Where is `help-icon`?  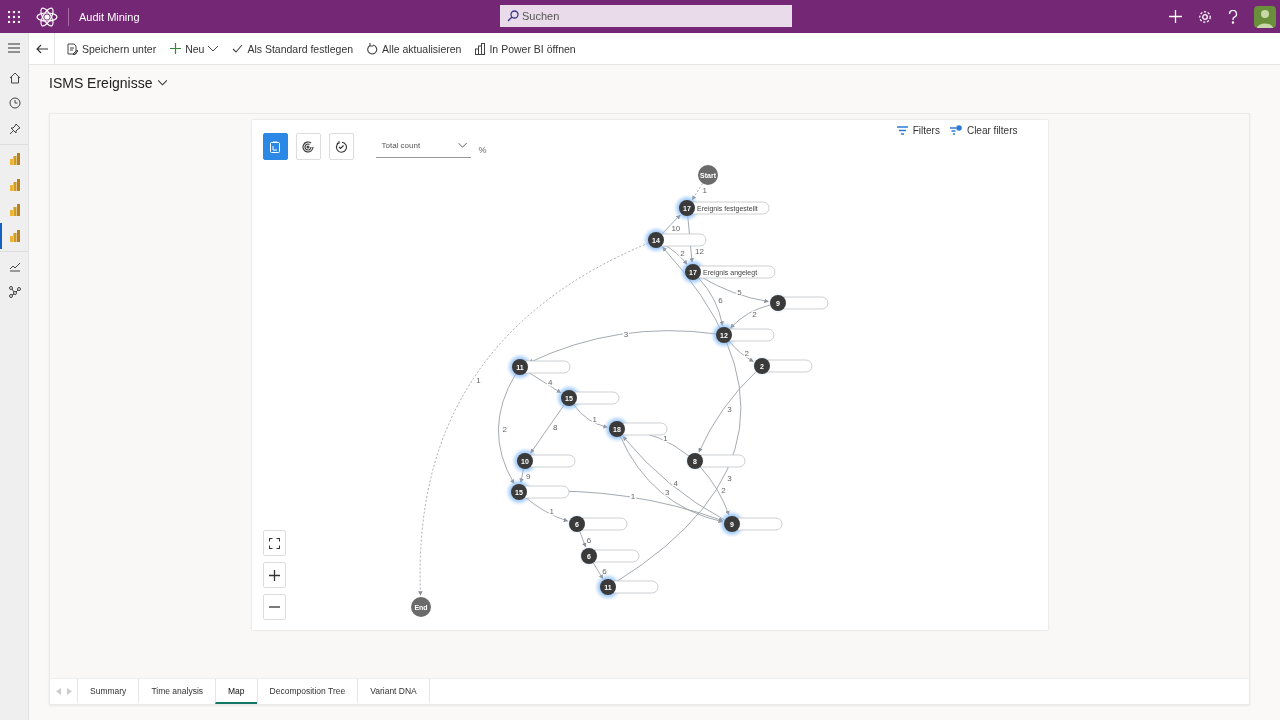
help-icon is located at coordinates (1233, 16).